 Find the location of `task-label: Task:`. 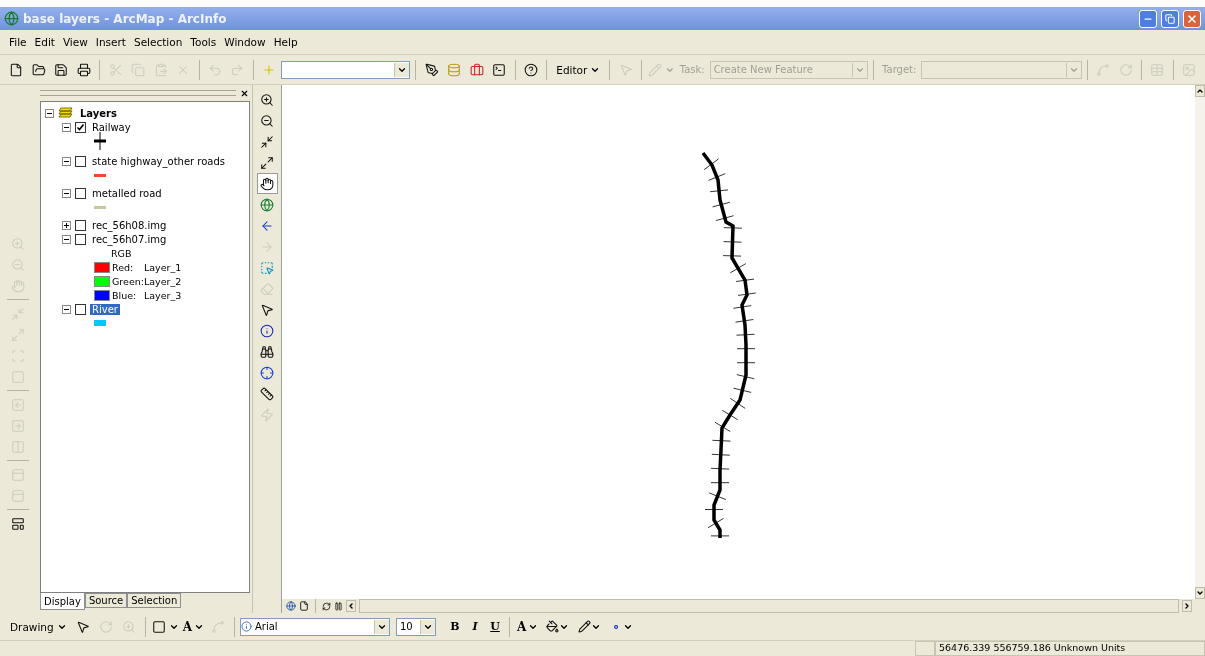

task-label: Task: is located at coordinates (692, 69).